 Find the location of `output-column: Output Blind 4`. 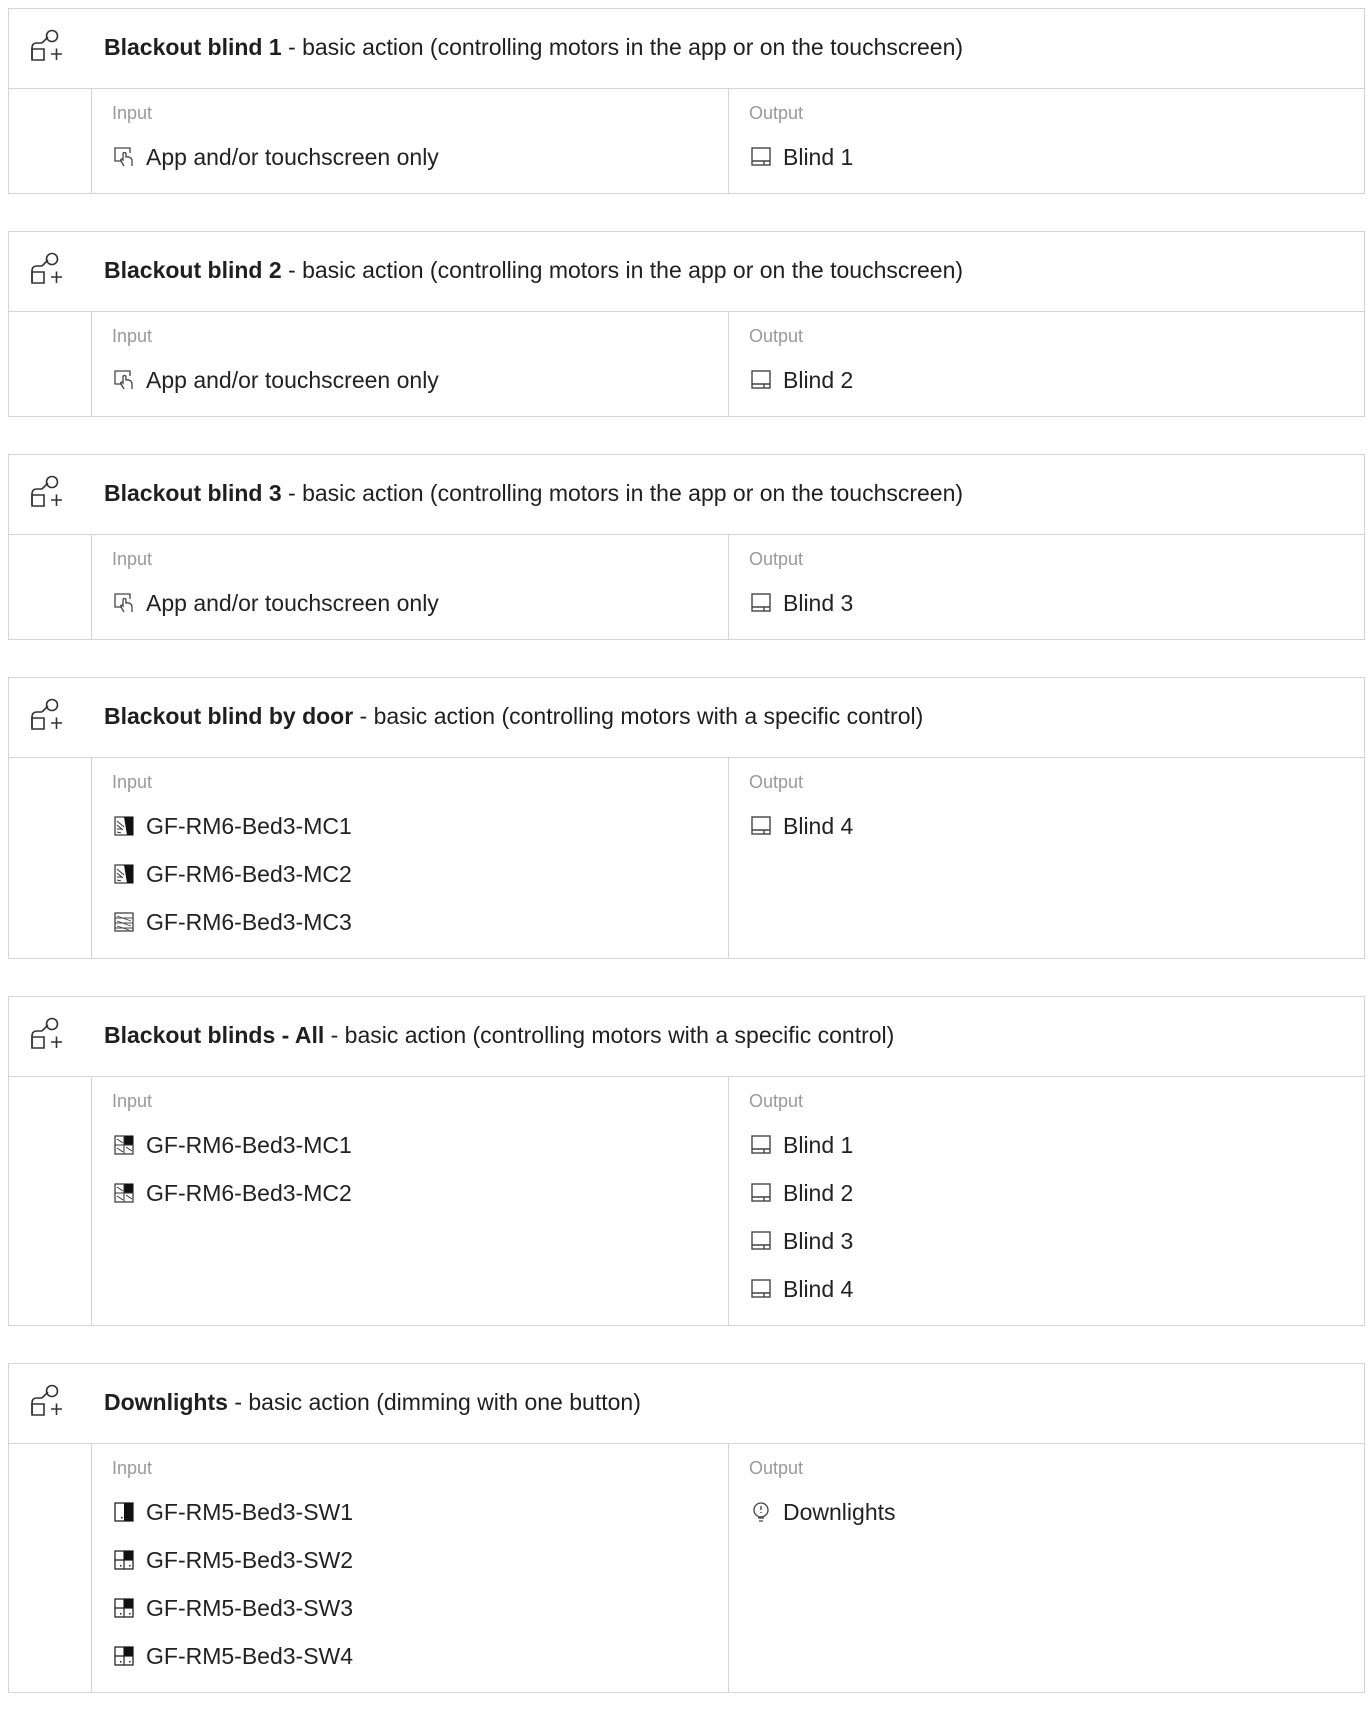

output-column: Output Blind 4 is located at coordinates (1046, 858).